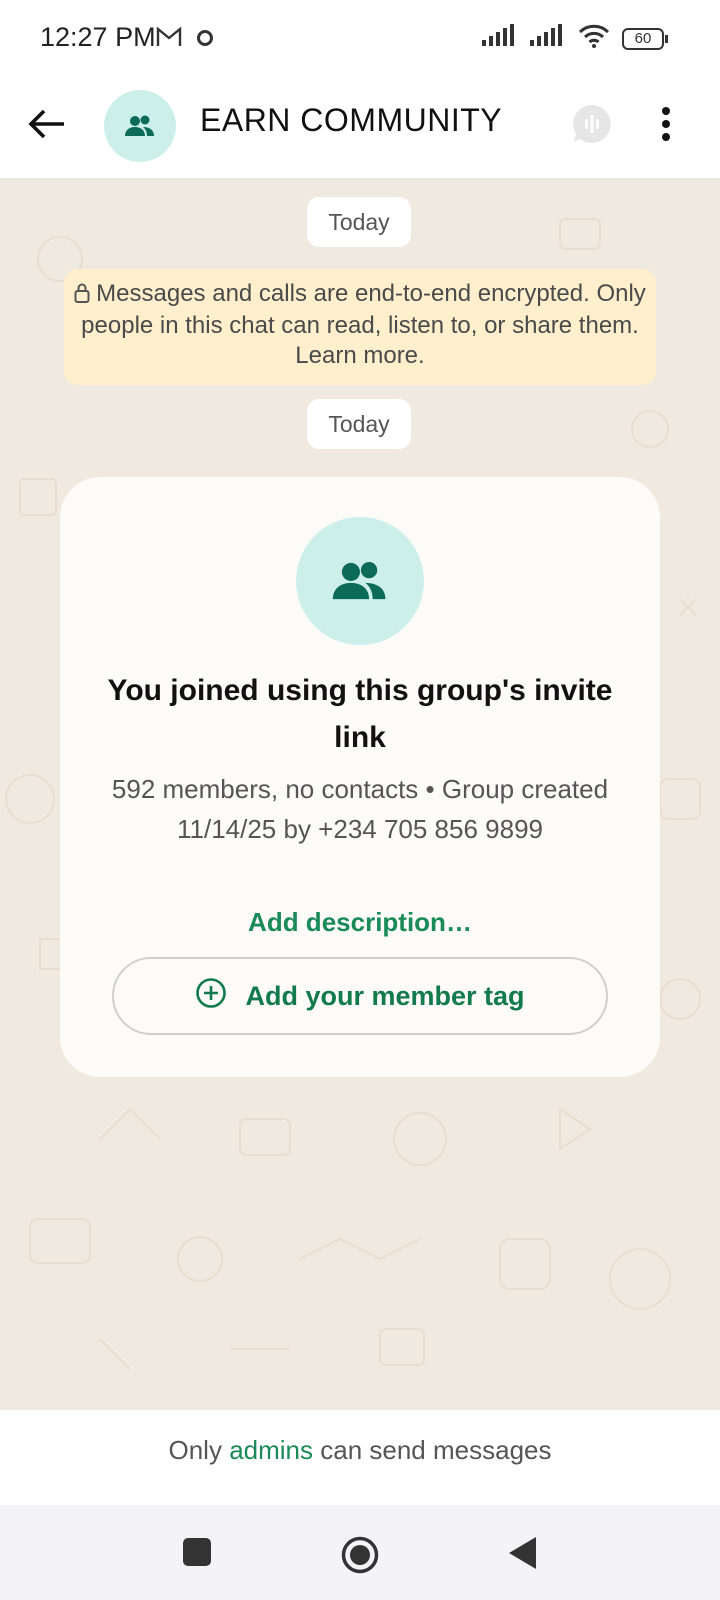 Image resolution: width=720 pixels, height=1600 pixels. Describe the element at coordinates (500, 38) in the screenshot. I see `signal-icon` at that location.